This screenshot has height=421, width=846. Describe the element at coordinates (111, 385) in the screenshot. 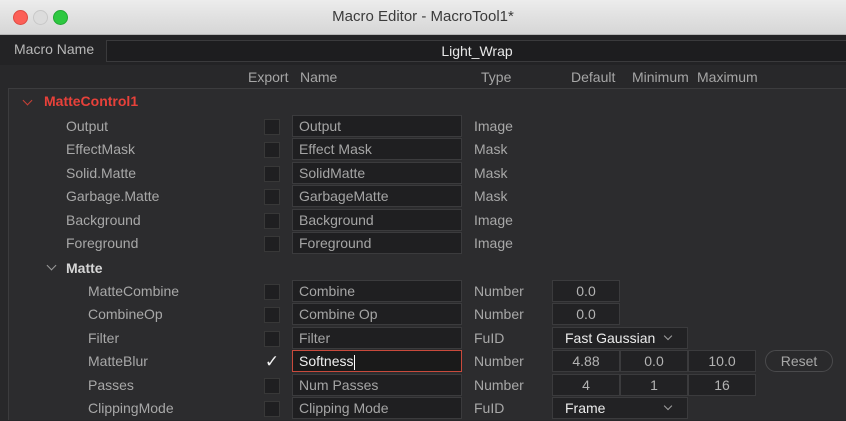

I see `input-label: Passes` at that location.